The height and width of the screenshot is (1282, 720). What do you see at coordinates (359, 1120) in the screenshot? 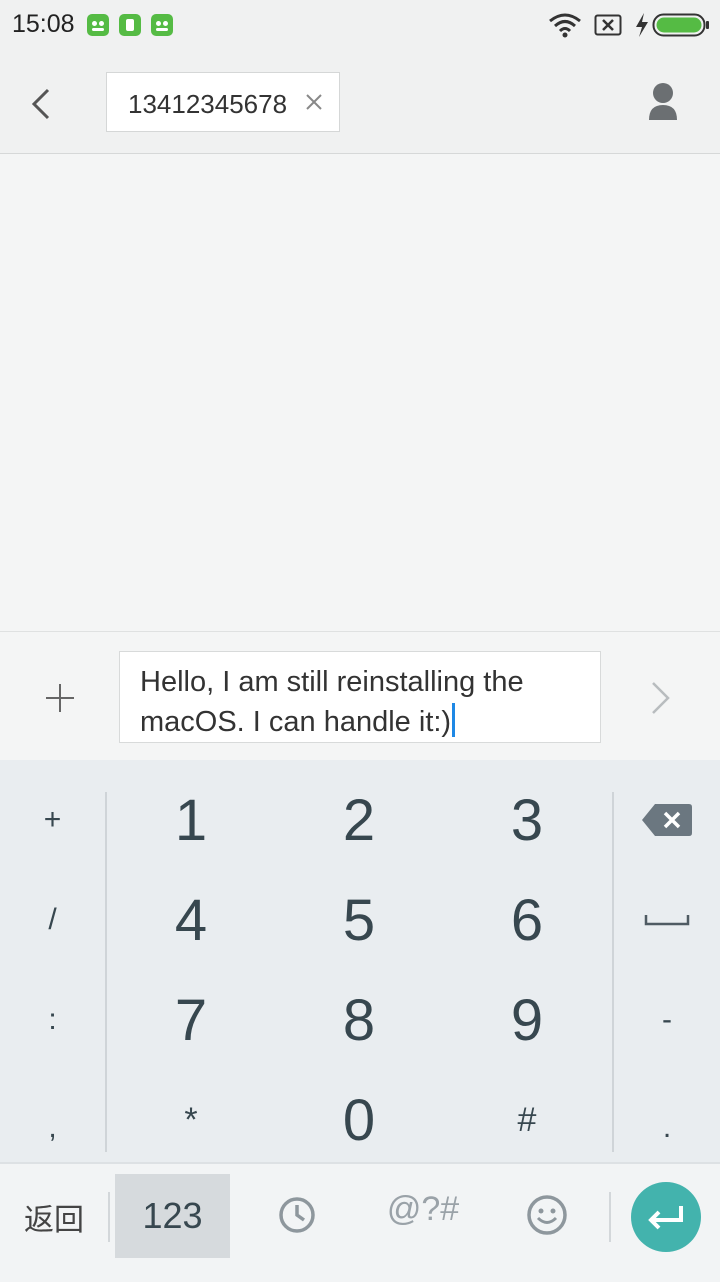
I see `key-0: 0` at bounding box center [359, 1120].